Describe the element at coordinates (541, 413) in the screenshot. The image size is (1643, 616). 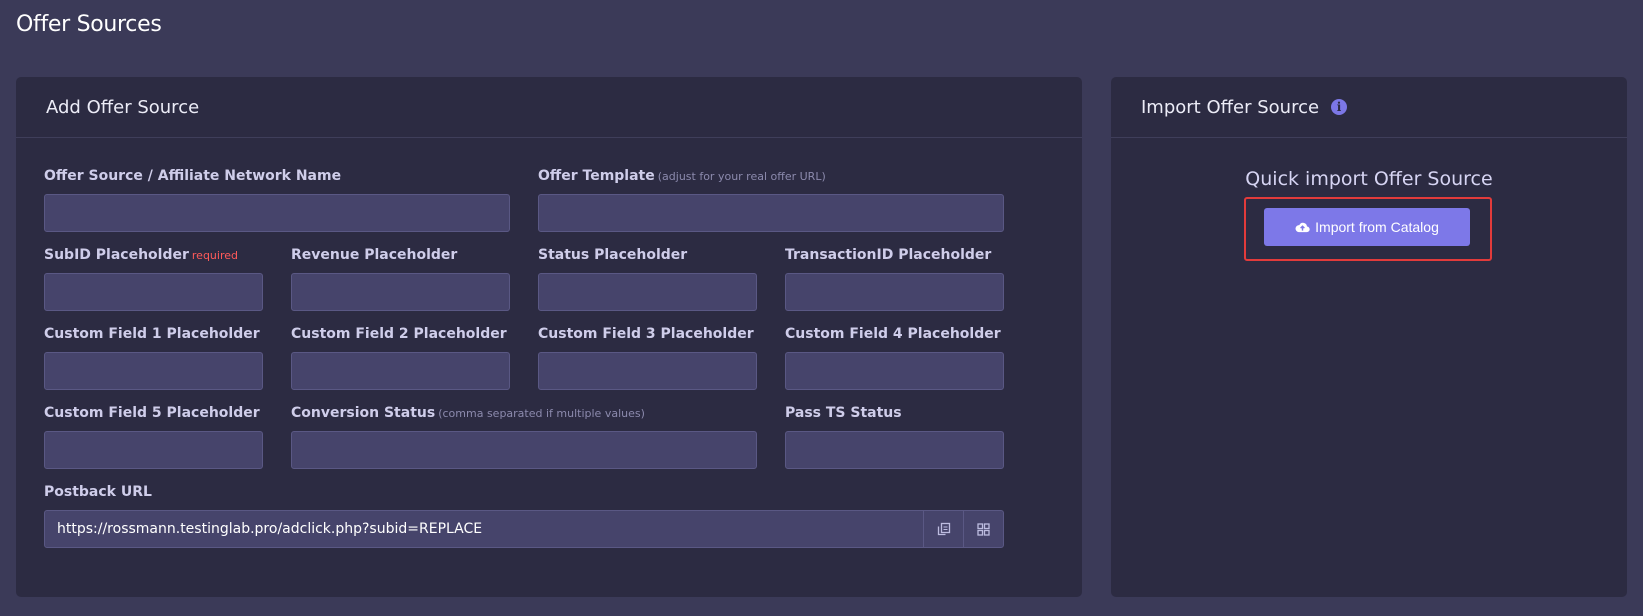
I see `conversion-status-hint: (comma separated if multiple values)` at that location.